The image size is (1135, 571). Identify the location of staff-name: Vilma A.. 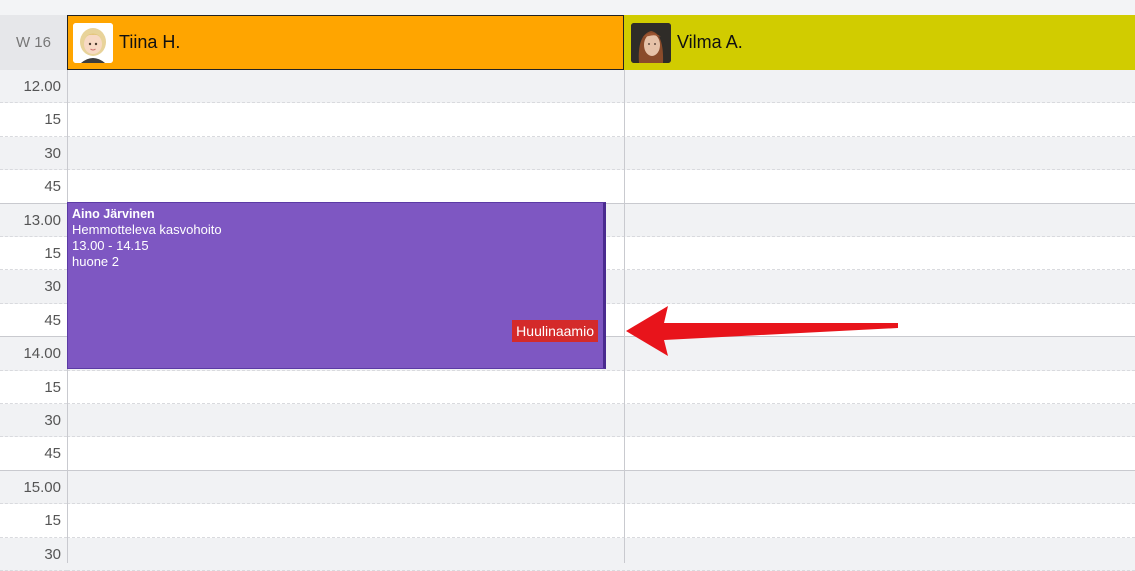
(710, 42).